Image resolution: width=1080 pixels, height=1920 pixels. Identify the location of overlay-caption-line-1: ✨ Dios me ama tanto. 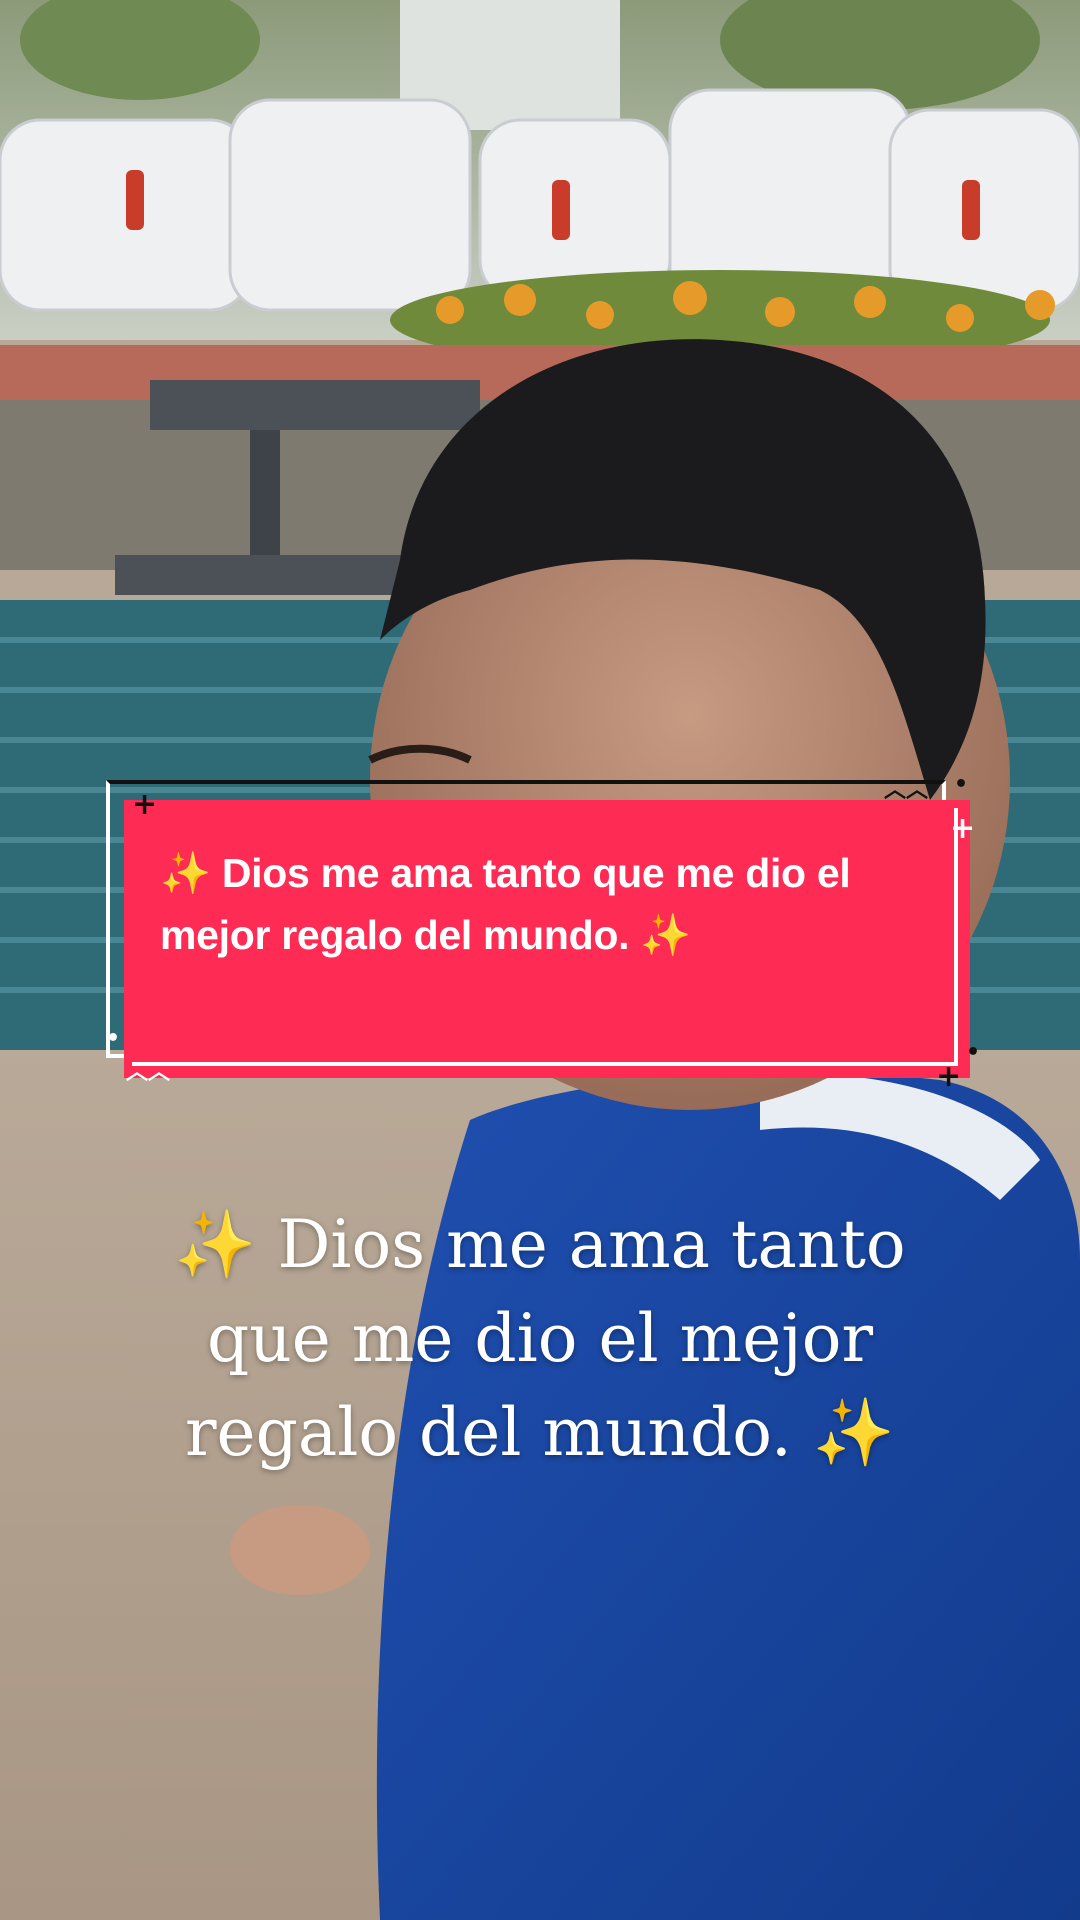
(540, 1244).